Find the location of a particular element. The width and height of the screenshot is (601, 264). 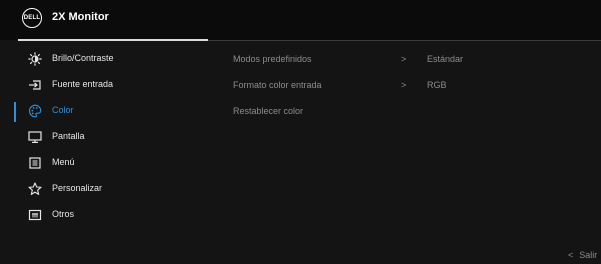

submenu-value: Estándar is located at coordinates (445, 59).